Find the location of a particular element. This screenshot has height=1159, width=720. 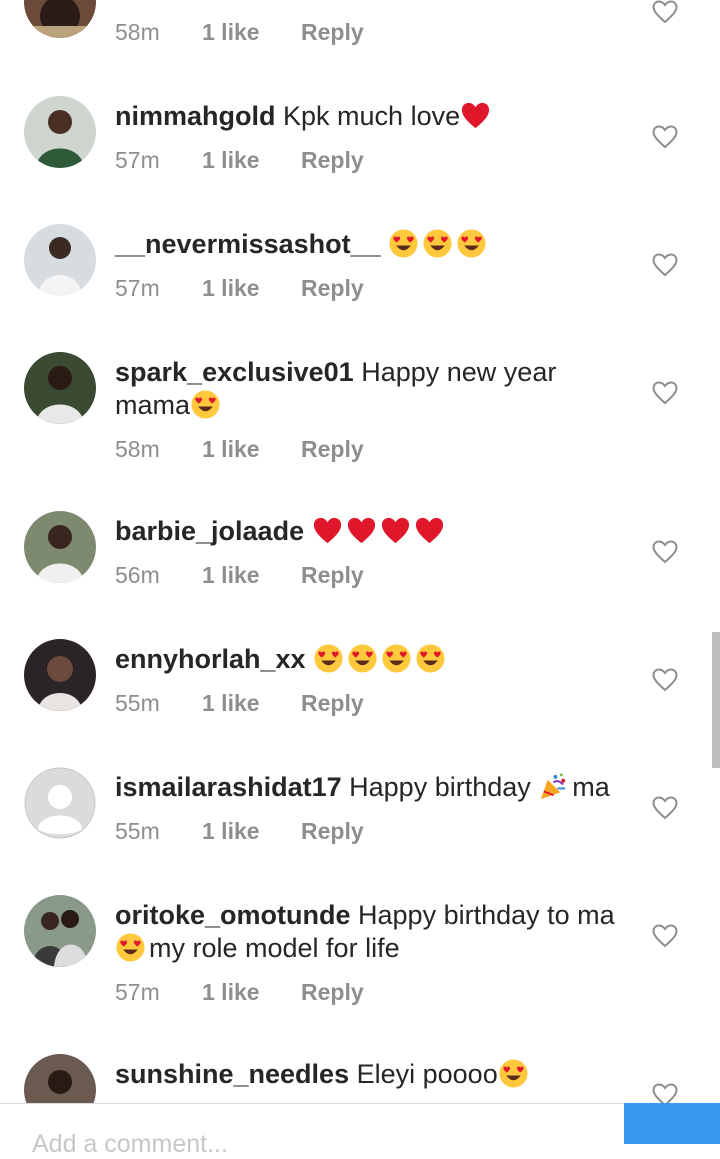

comment-time: 56m is located at coordinates (137, 575).